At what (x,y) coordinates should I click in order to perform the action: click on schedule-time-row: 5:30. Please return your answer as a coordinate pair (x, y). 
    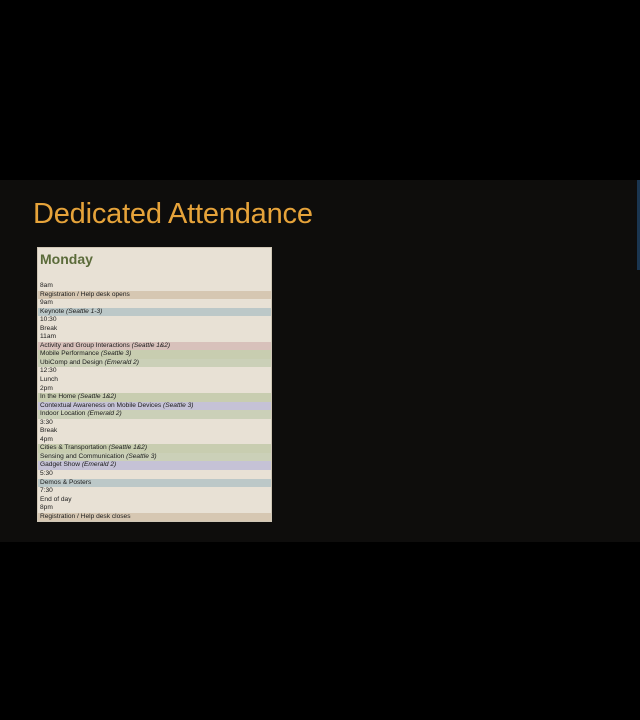
    Looking at the image, I should click on (46, 474).